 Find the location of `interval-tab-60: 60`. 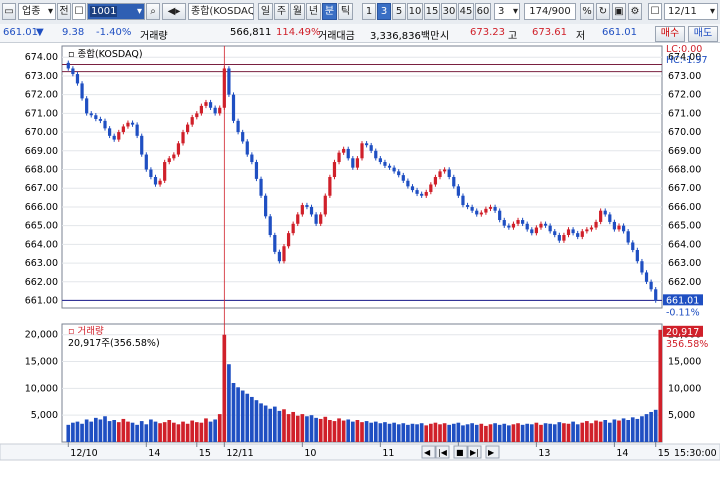

interval-tab-60: 60 is located at coordinates (483, 11).